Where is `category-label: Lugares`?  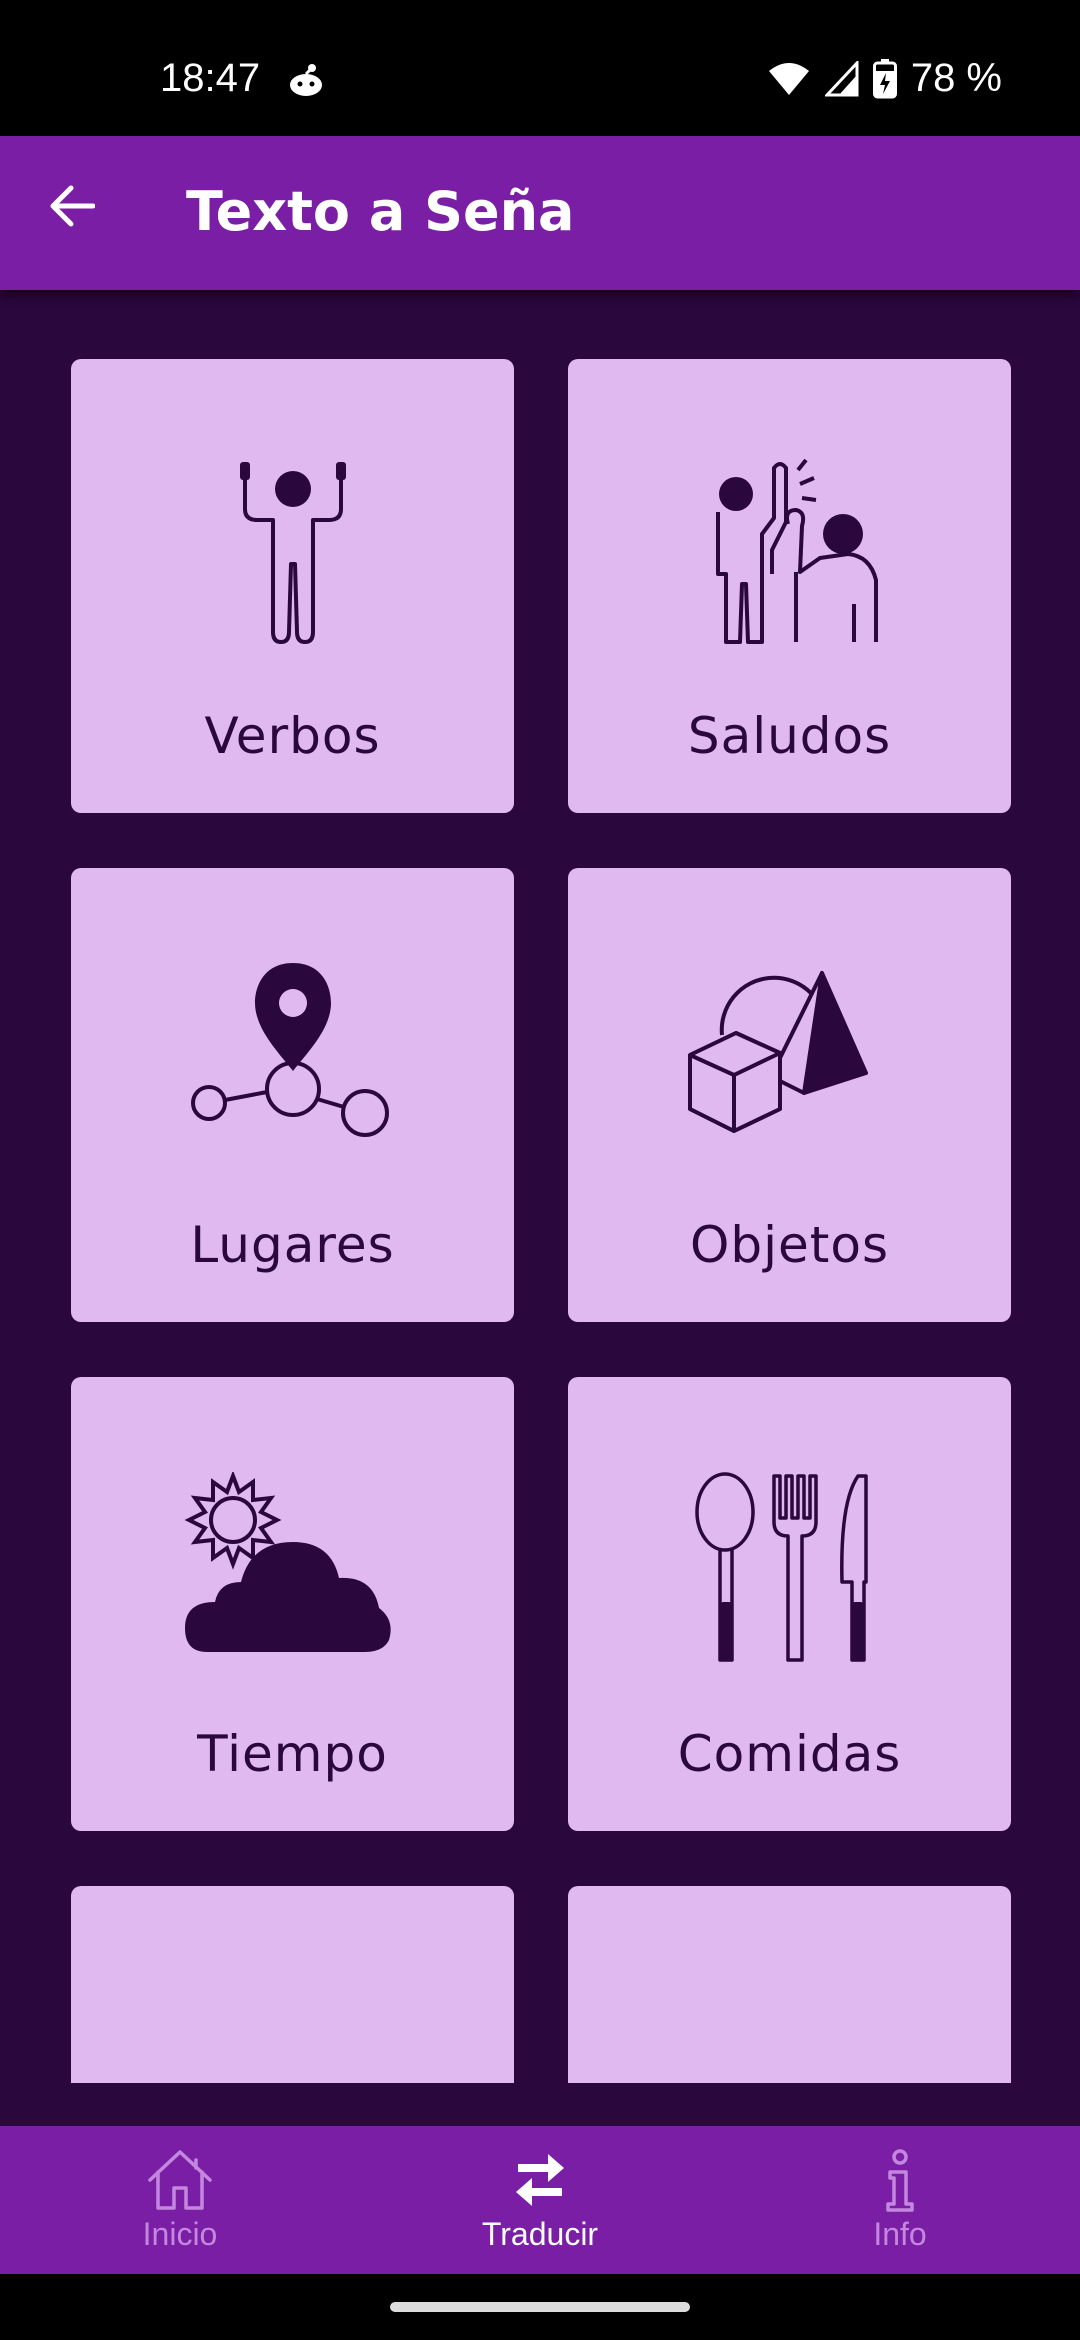 category-label: Lugares is located at coordinates (292, 1245).